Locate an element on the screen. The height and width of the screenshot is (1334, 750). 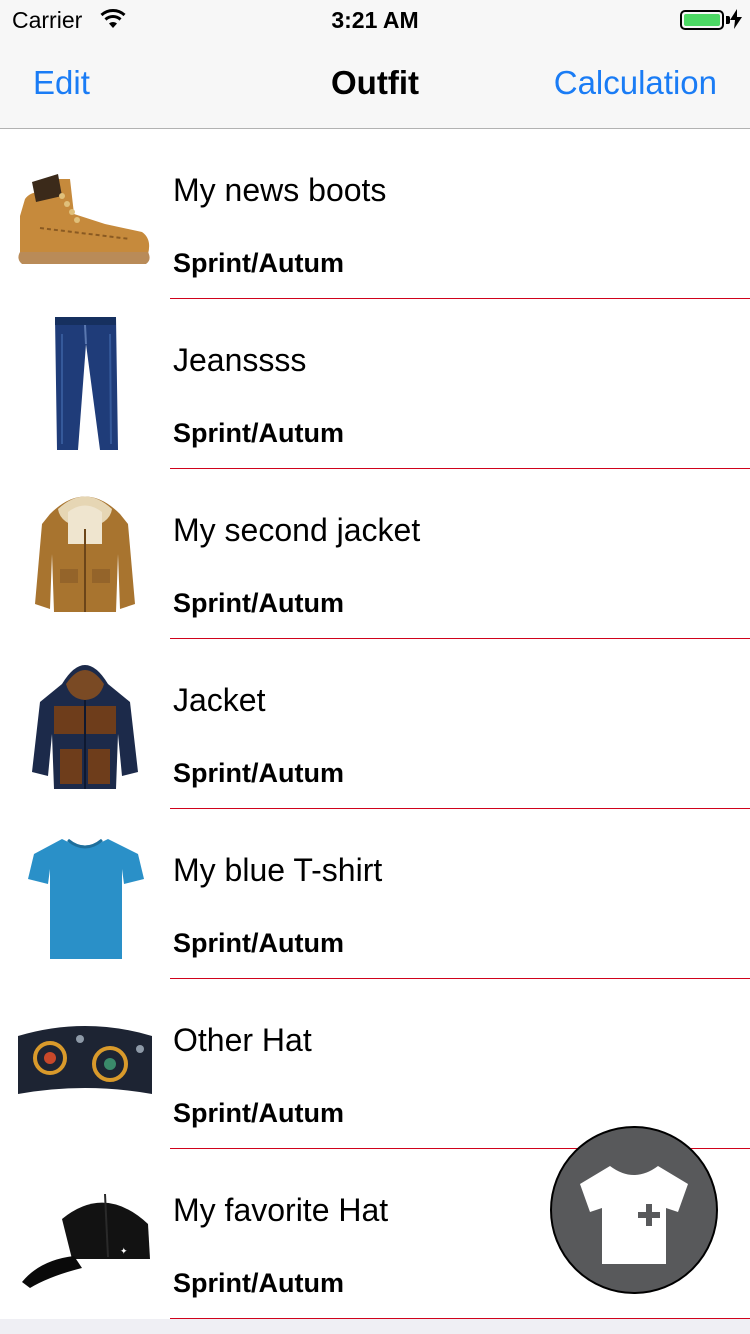
list-item: Other Hat Sprint/Autum is located at coordinates (375, 1064).